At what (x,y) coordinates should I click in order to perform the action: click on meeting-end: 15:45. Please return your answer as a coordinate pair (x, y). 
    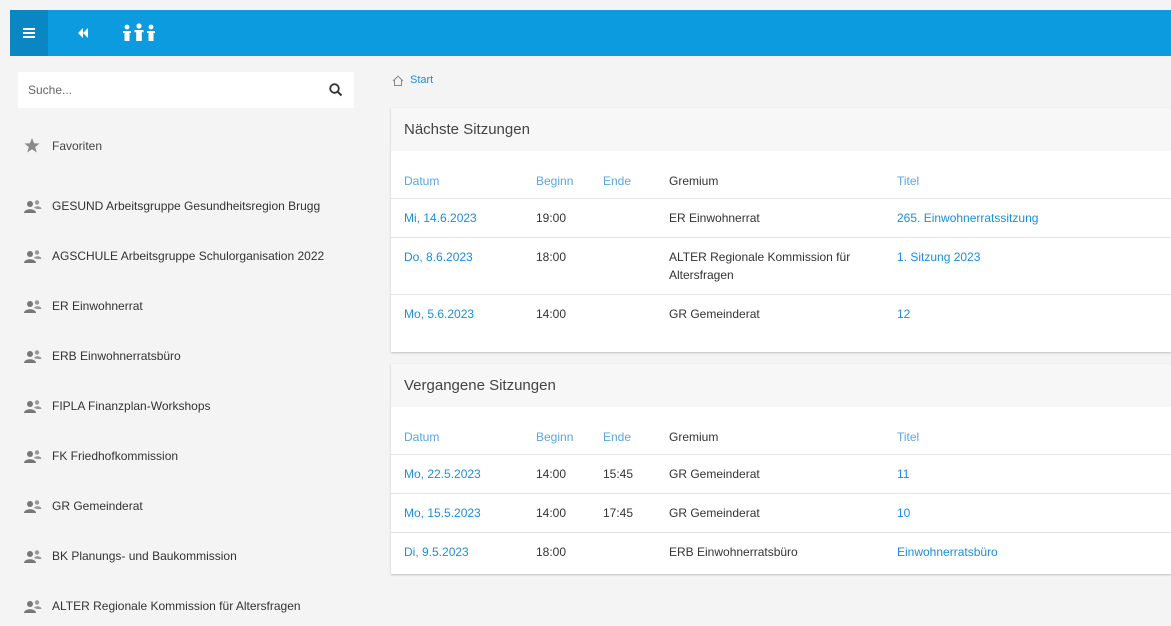
    Looking at the image, I should click on (623, 473).